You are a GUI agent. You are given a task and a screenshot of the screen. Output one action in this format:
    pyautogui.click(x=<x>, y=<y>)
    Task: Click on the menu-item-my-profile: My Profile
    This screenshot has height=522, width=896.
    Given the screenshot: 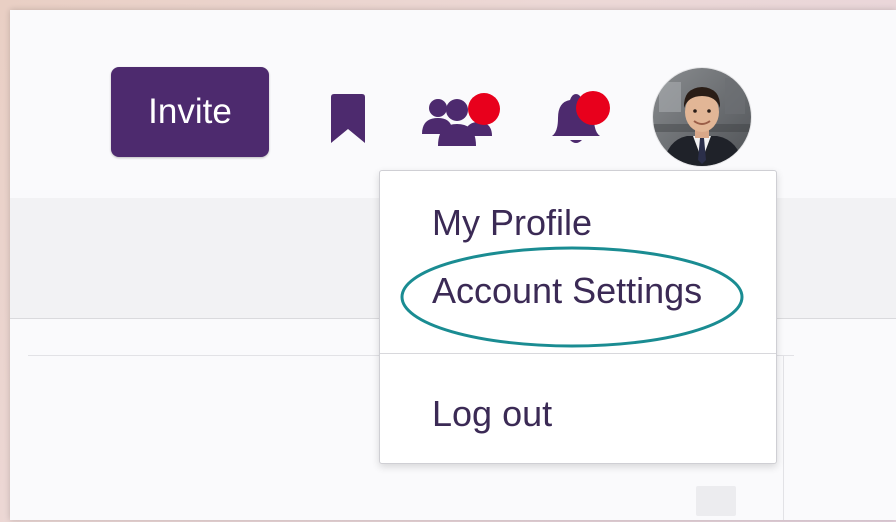 What is the action you would take?
    pyautogui.click(x=512, y=223)
    